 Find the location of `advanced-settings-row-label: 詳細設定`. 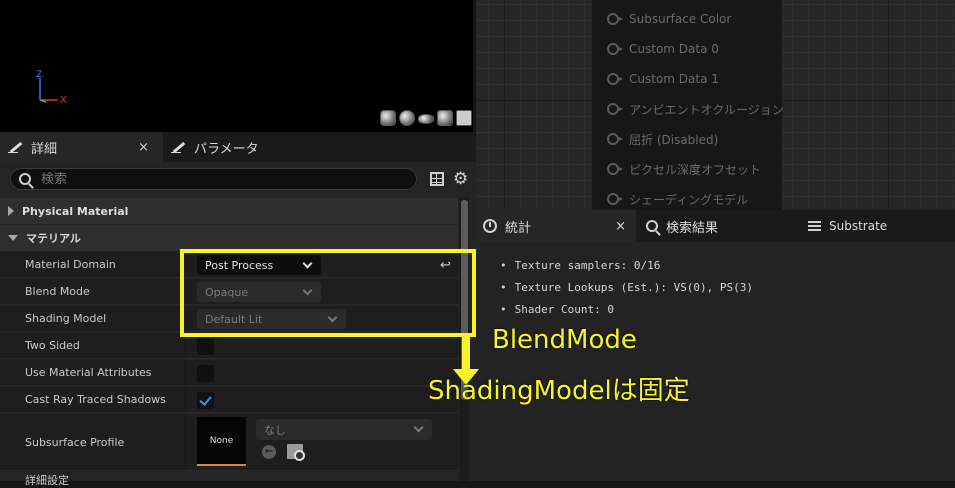

advanced-settings-row-label: 詳細設定 is located at coordinates (47, 480).